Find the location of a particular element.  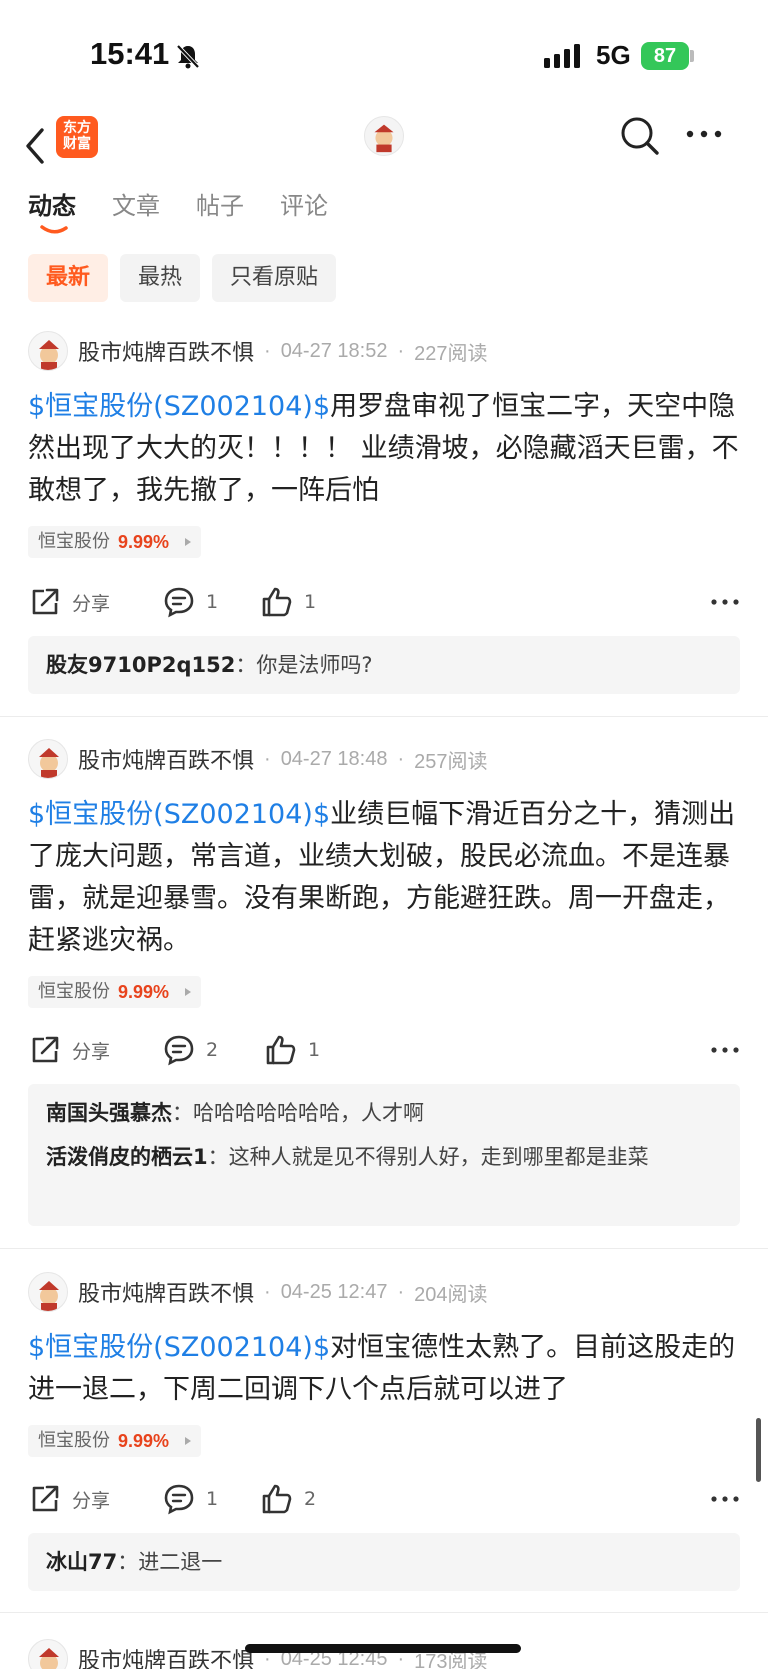

network-label: 5G is located at coordinates (613, 55).